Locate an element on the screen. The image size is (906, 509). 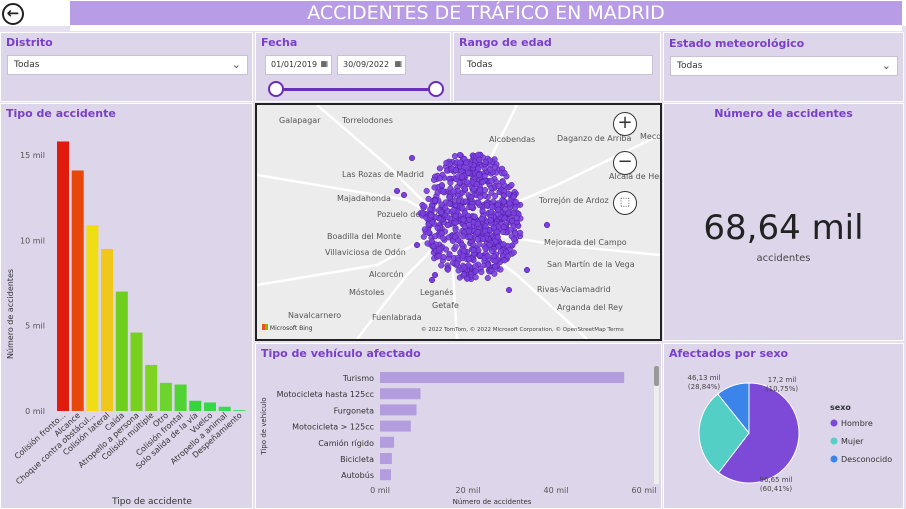
plus-icon: + is located at coordinates (625, 122).